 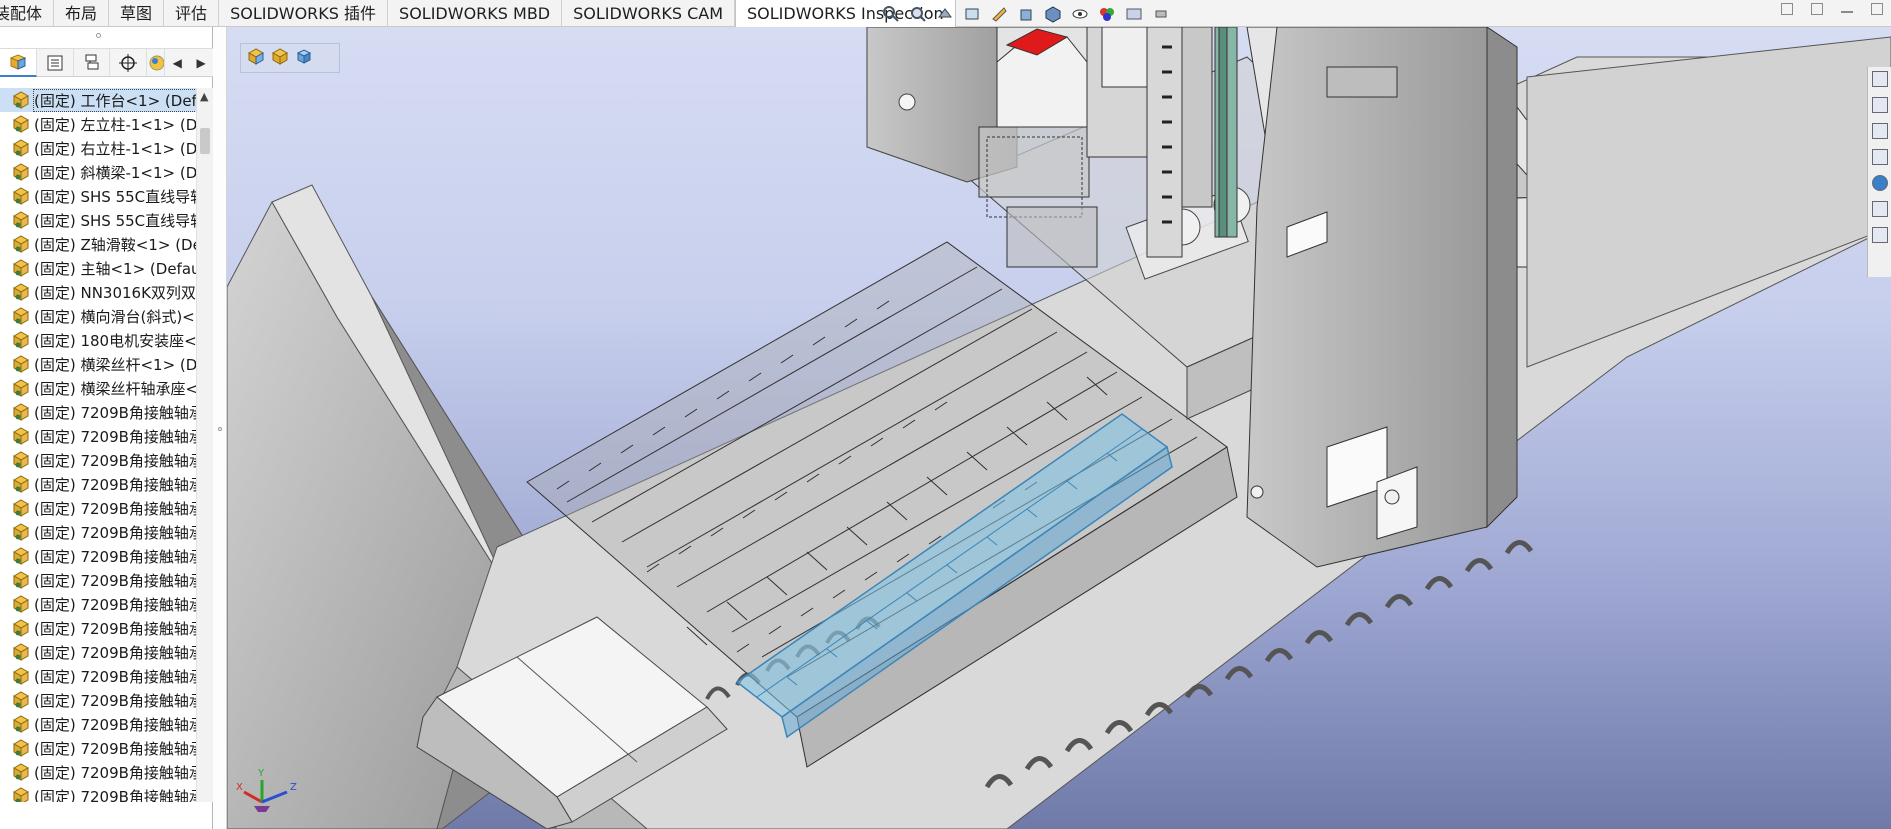 I want to click on tree-item: (固定) NN3016K双列双, so click(x=98, y=292).